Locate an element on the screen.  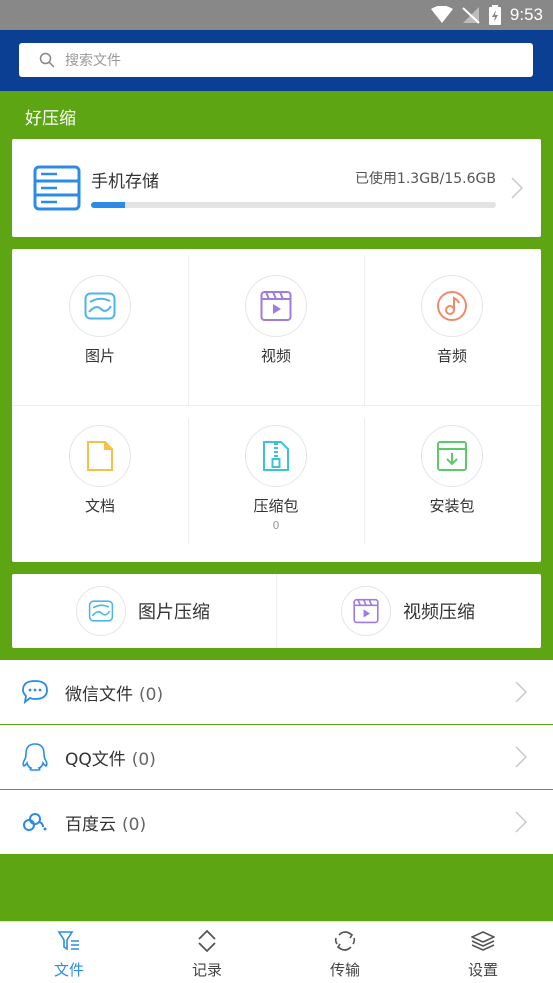
image-compress-button: 图片压缩 is located at coordinates (143, 611).